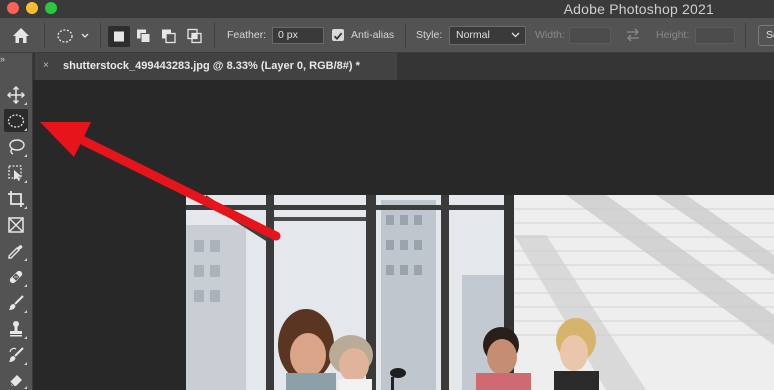  What do you see at coordinates (32, 8) in the screenshot?
I see `minimize-window-button` at bounding box center [32, 8].